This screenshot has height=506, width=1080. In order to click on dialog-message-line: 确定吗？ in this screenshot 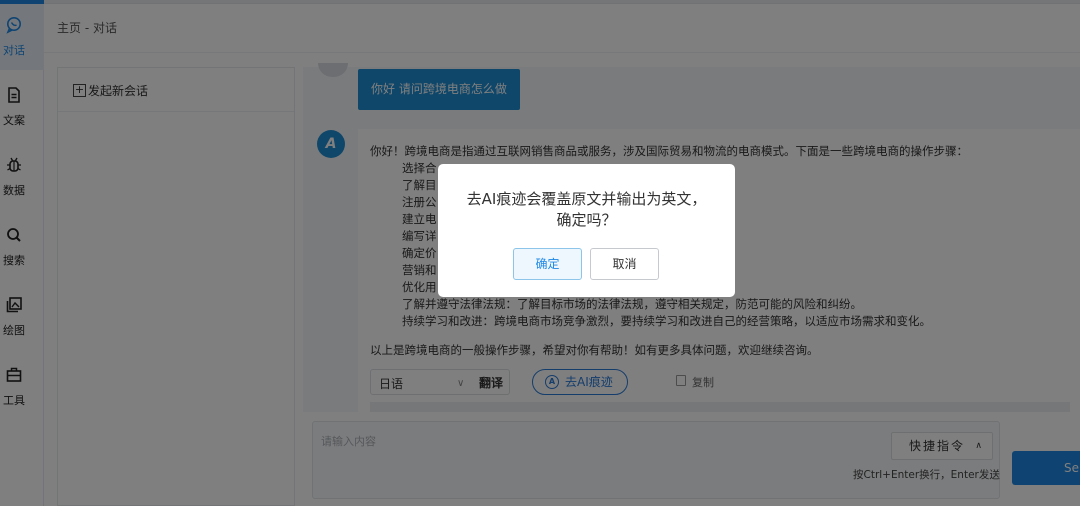, I will do `click(586, 220)`.